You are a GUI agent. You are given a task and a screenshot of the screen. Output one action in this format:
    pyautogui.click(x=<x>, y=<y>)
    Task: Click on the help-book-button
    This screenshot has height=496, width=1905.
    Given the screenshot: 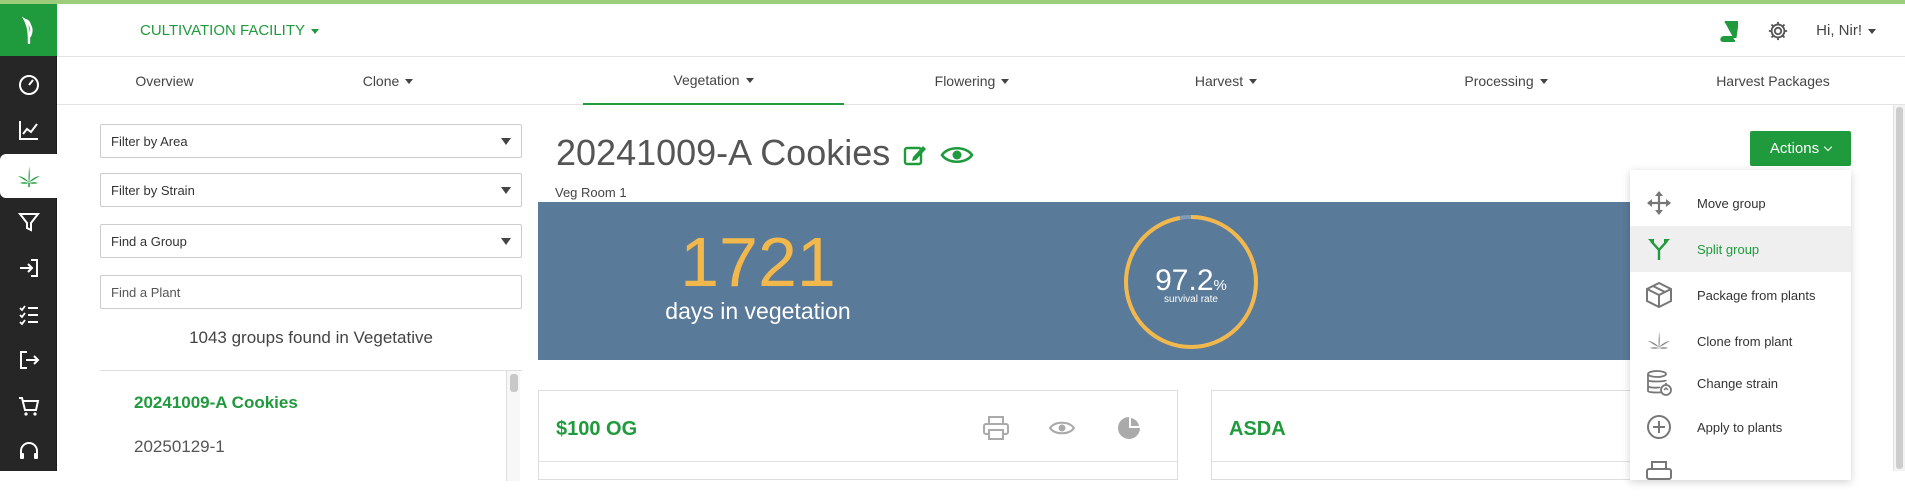 What is the action you would take?
    pyautogui.click(x=1728, y=31)
    